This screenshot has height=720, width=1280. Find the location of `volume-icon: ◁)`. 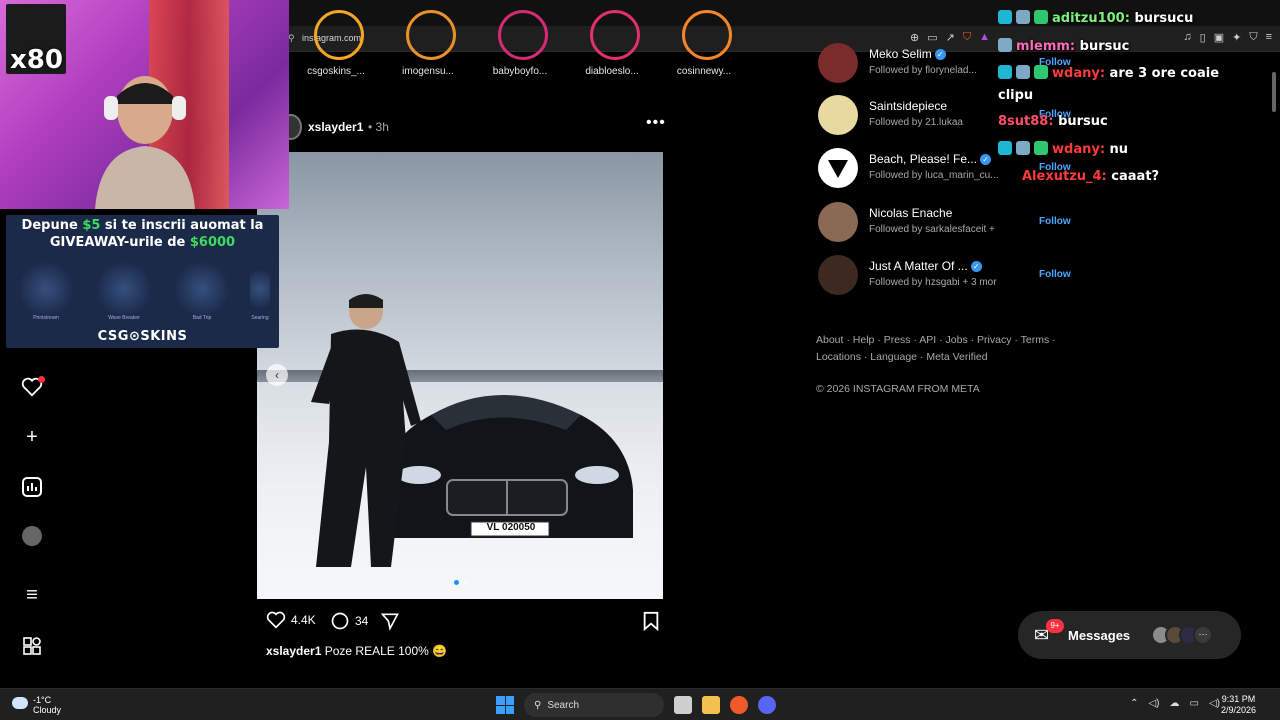

volume-icon: ◁) is located at coordinates (1214, 703).